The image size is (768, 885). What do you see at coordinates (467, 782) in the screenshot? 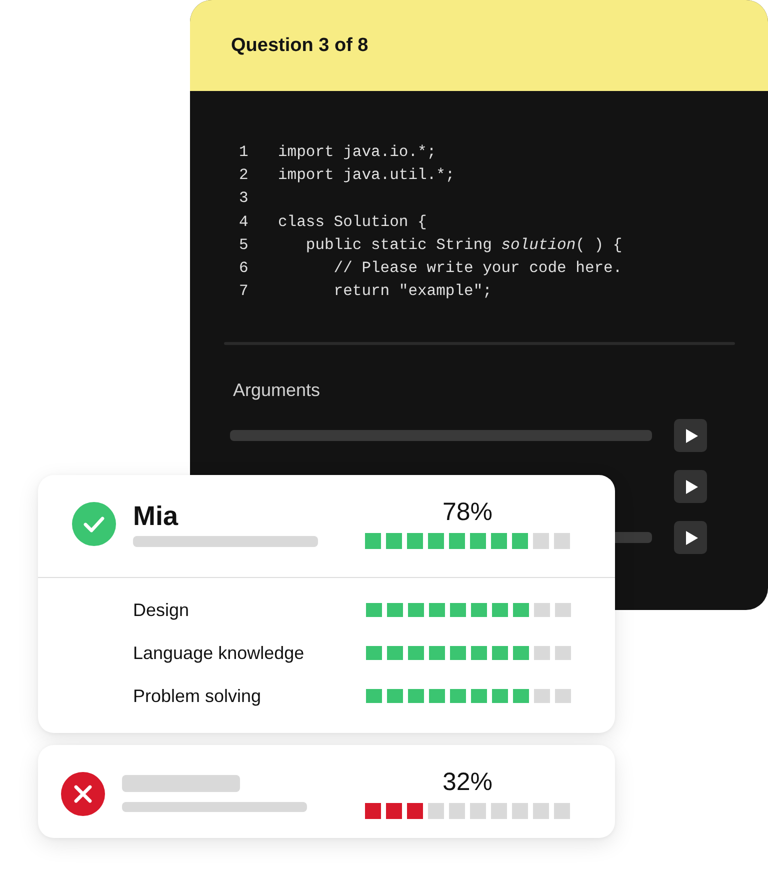
I see `score-percent: 32%` at bounding box center [467, 782].